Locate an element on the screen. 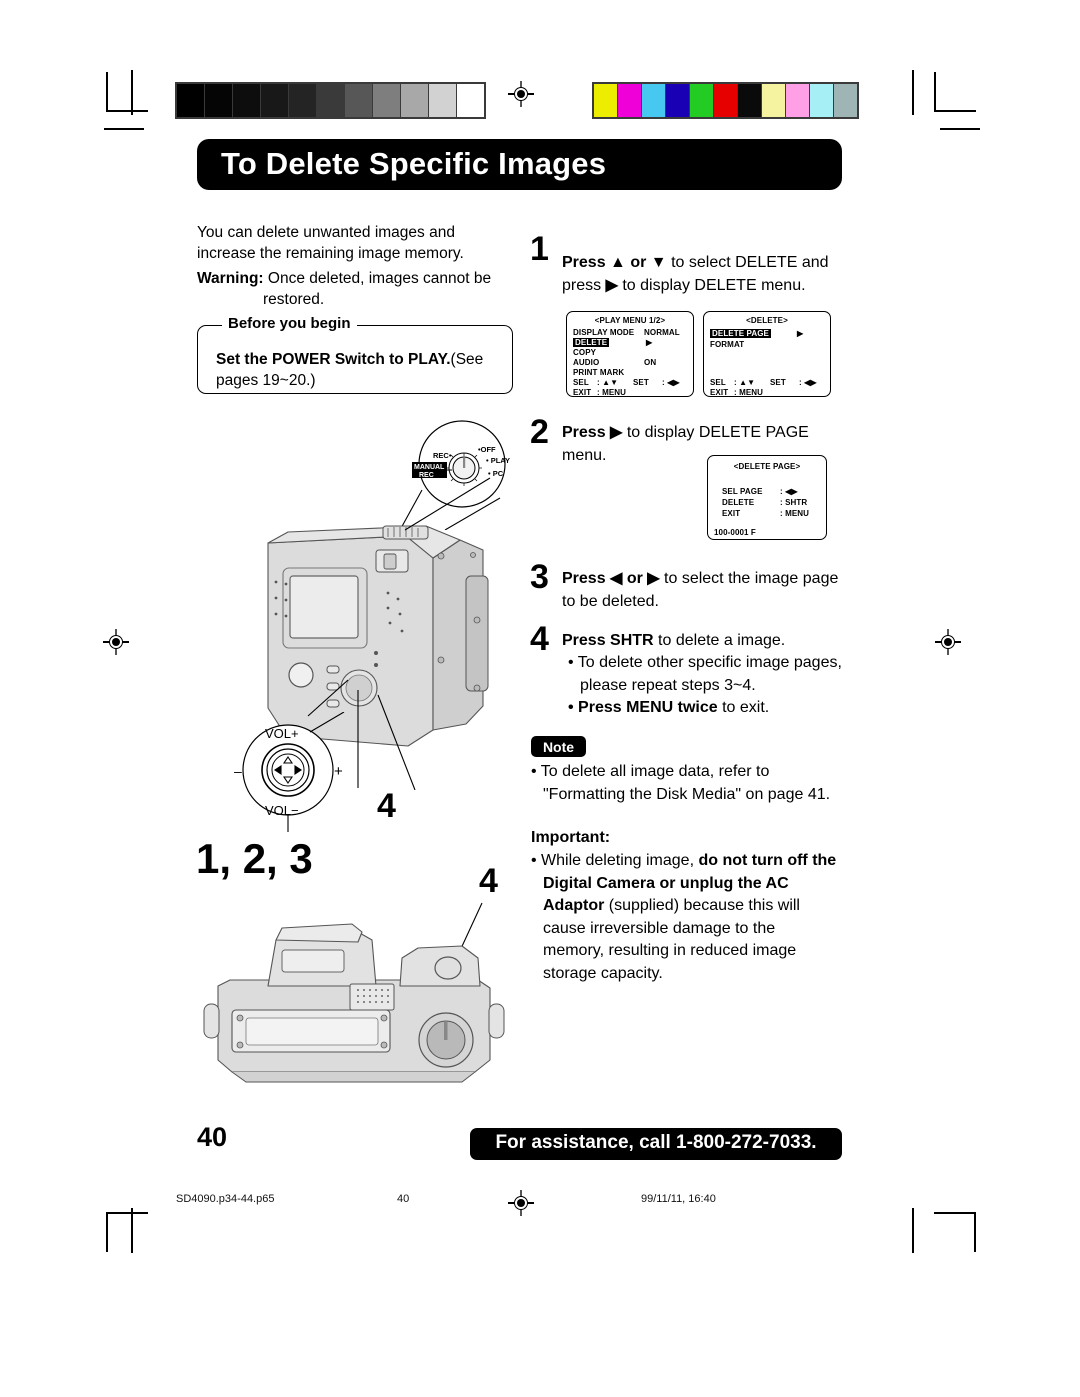 Image resolution: width=1080 pixels, height=1397 pixels. figure-label-left: 1, 2, 3 is located at coordinates (254, 858).